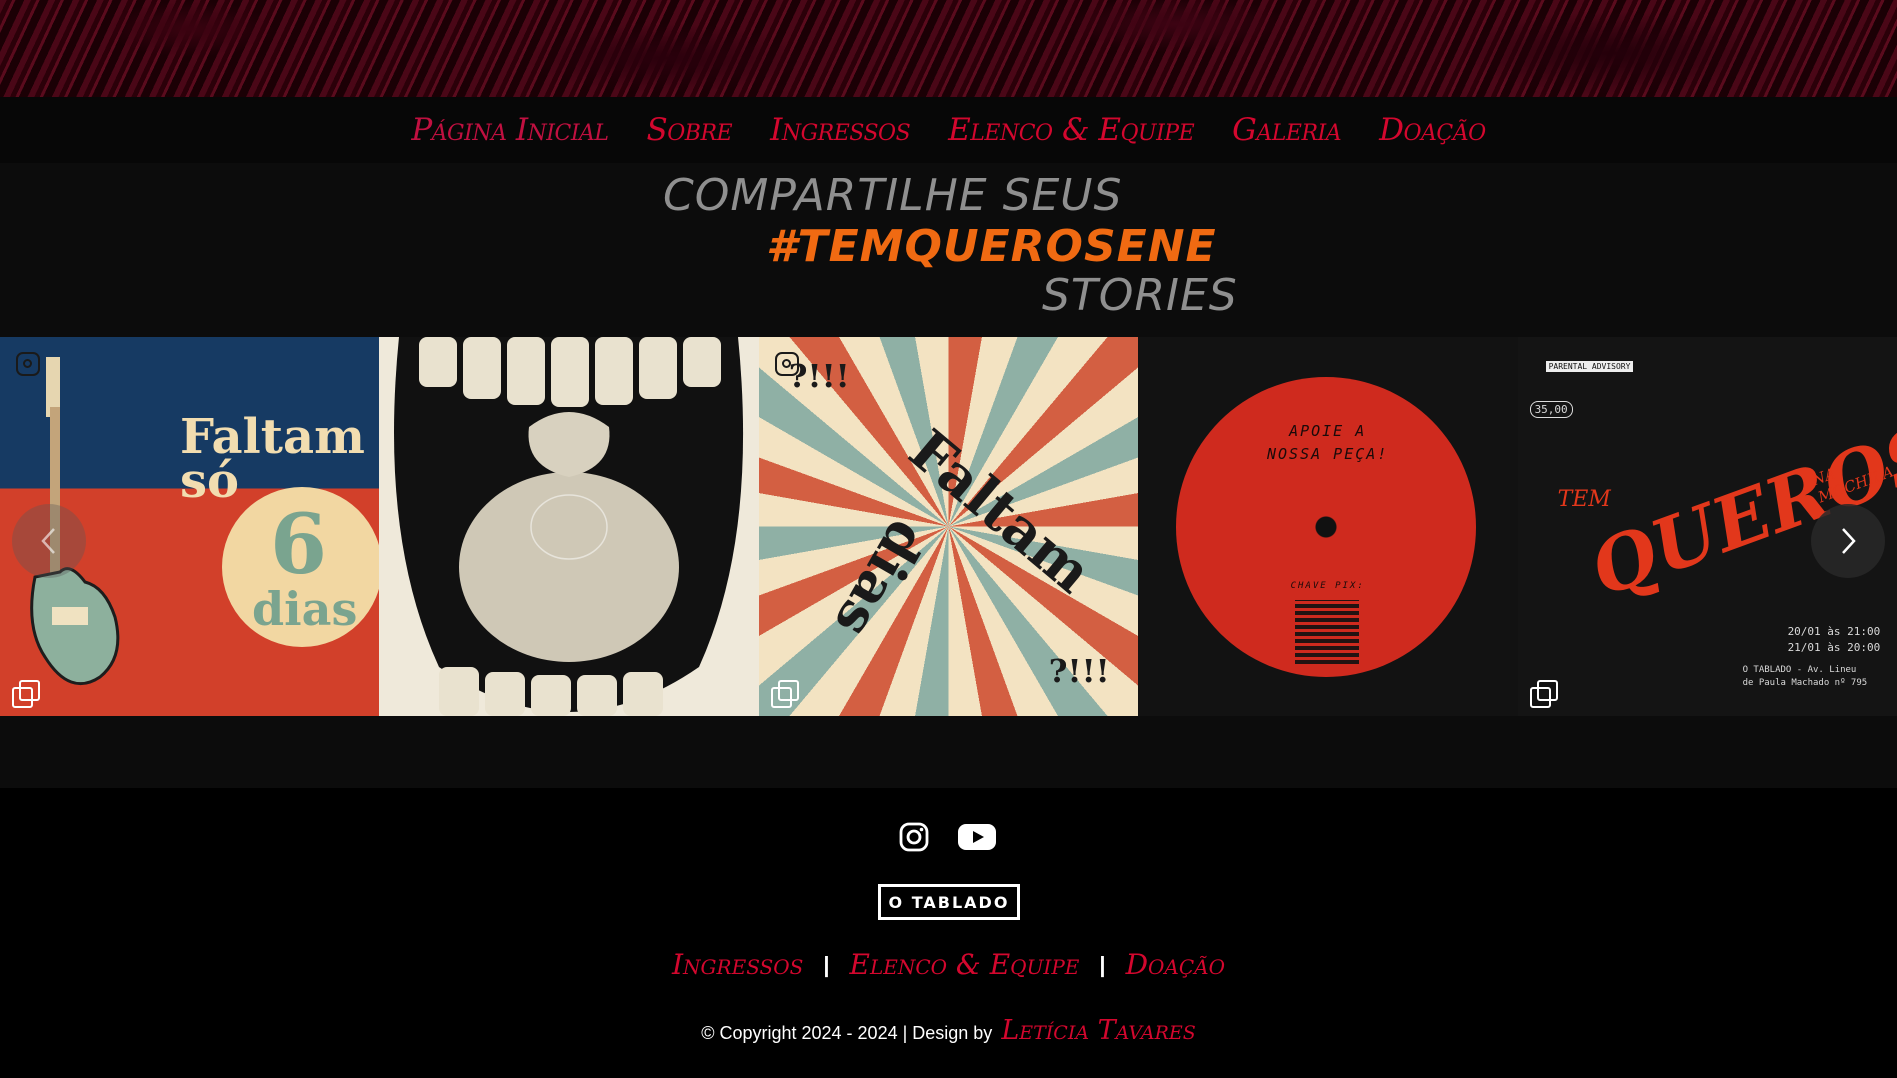 This screenshot has width=1897, height=1078. Describe the element at coordinates (880, 579) in the screenshot. I see `post-3-word-b: dias` at that location.